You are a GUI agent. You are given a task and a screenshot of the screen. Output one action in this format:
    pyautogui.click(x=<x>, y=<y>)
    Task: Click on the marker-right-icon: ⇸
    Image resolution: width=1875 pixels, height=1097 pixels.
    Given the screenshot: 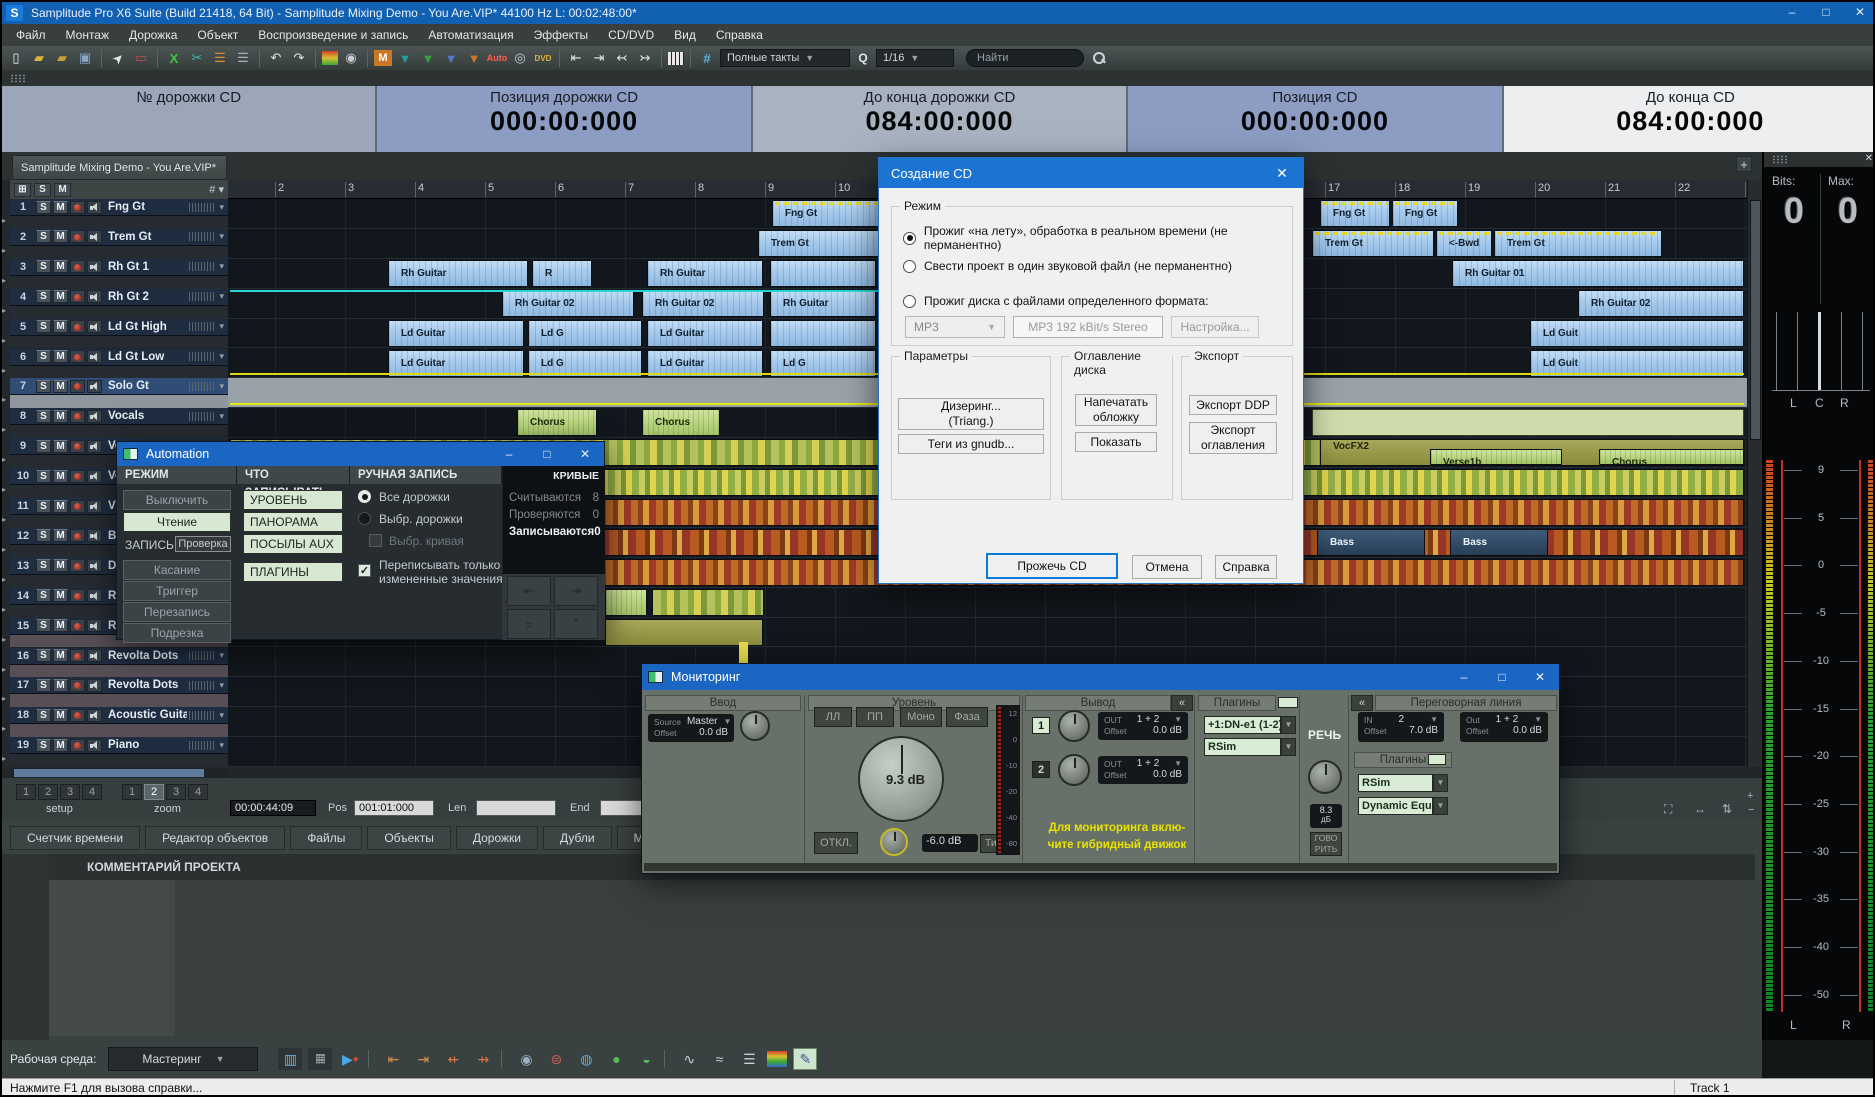 What is the action you would take?
    pyautogui.click(x=483, y=1059)
    